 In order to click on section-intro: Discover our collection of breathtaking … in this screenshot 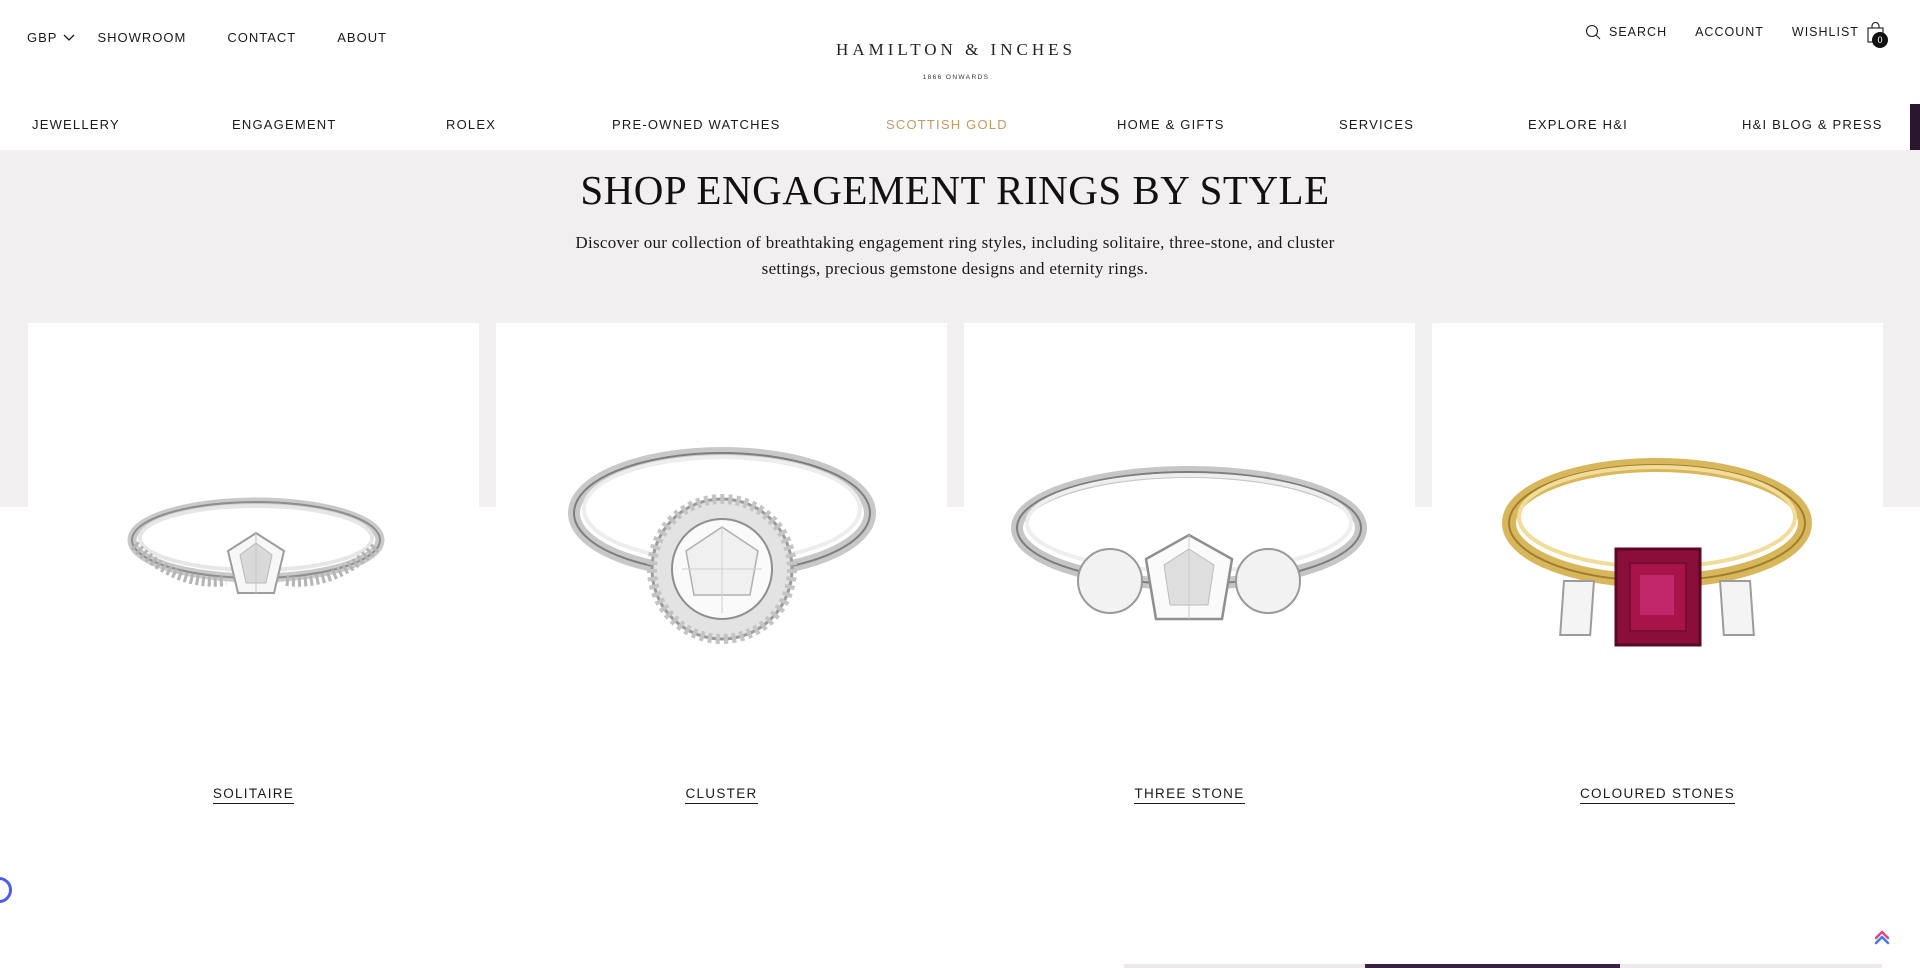, I will do `click(955, 255)`.